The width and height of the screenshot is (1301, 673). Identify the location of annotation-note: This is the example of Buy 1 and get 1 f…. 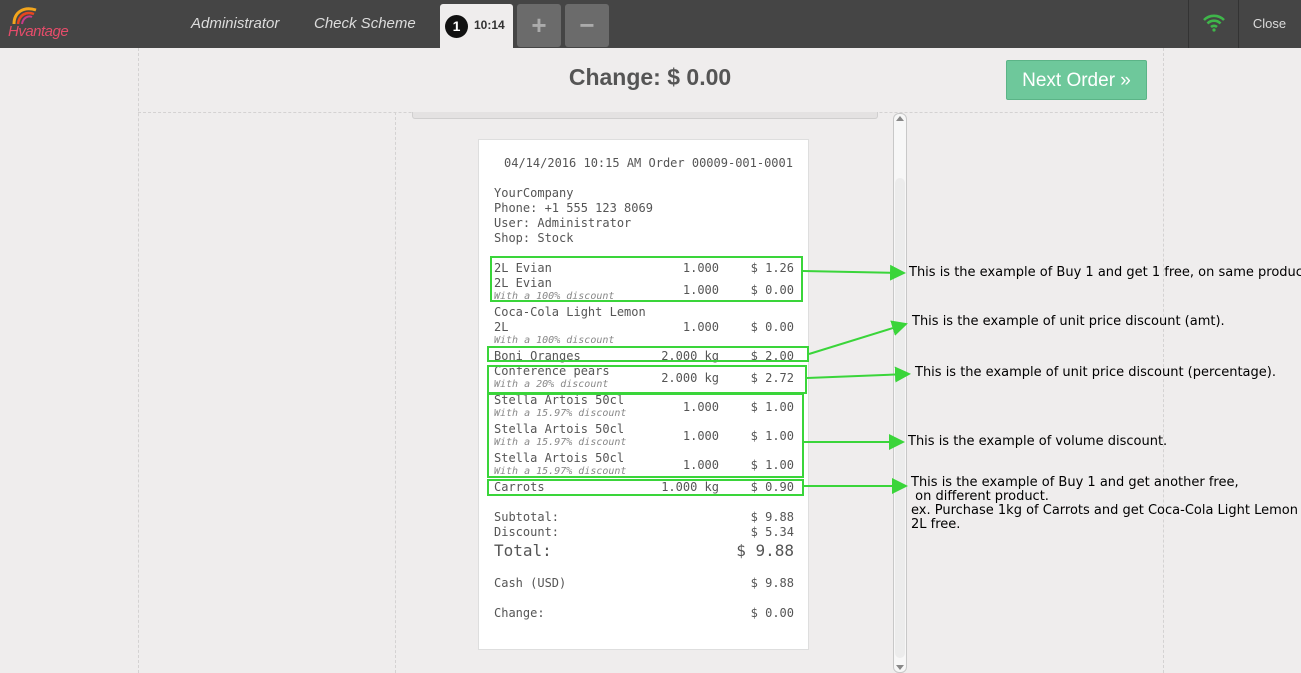
(1105, 272).